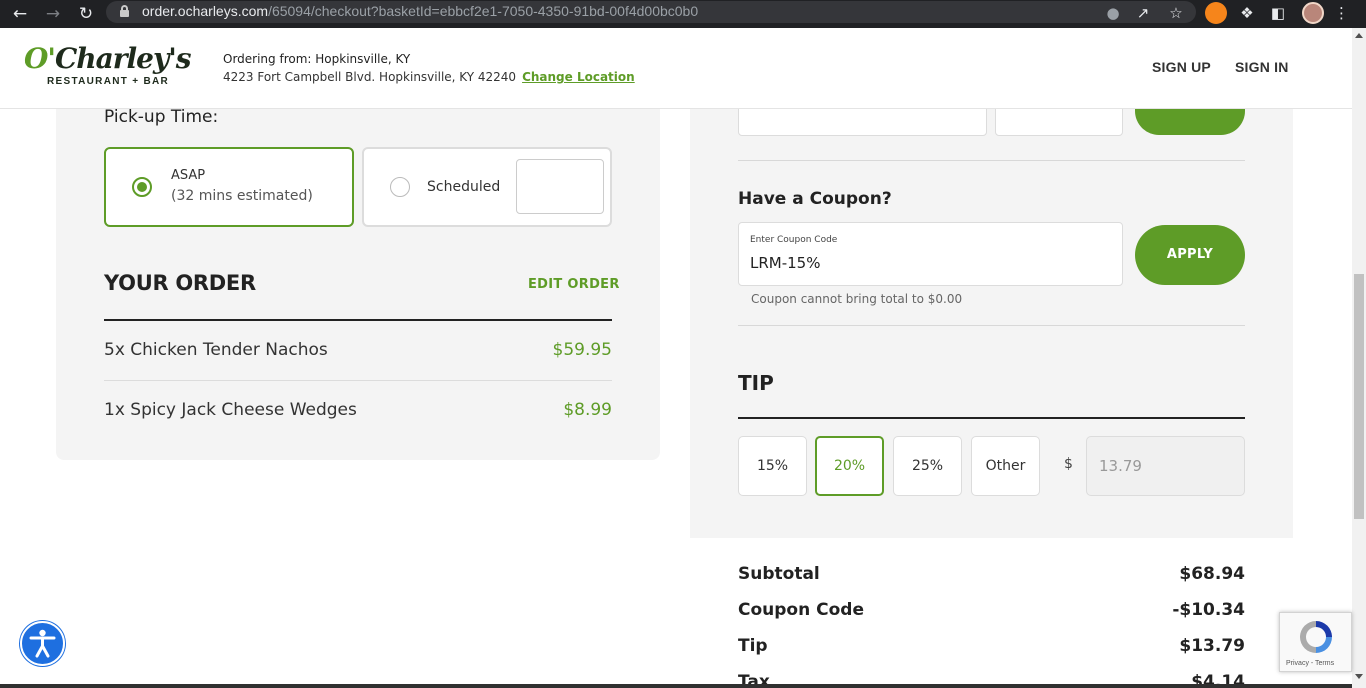 This screenshot has width=1366, height=688. I want to click on reload-icon: ↻, so click(86, 14).